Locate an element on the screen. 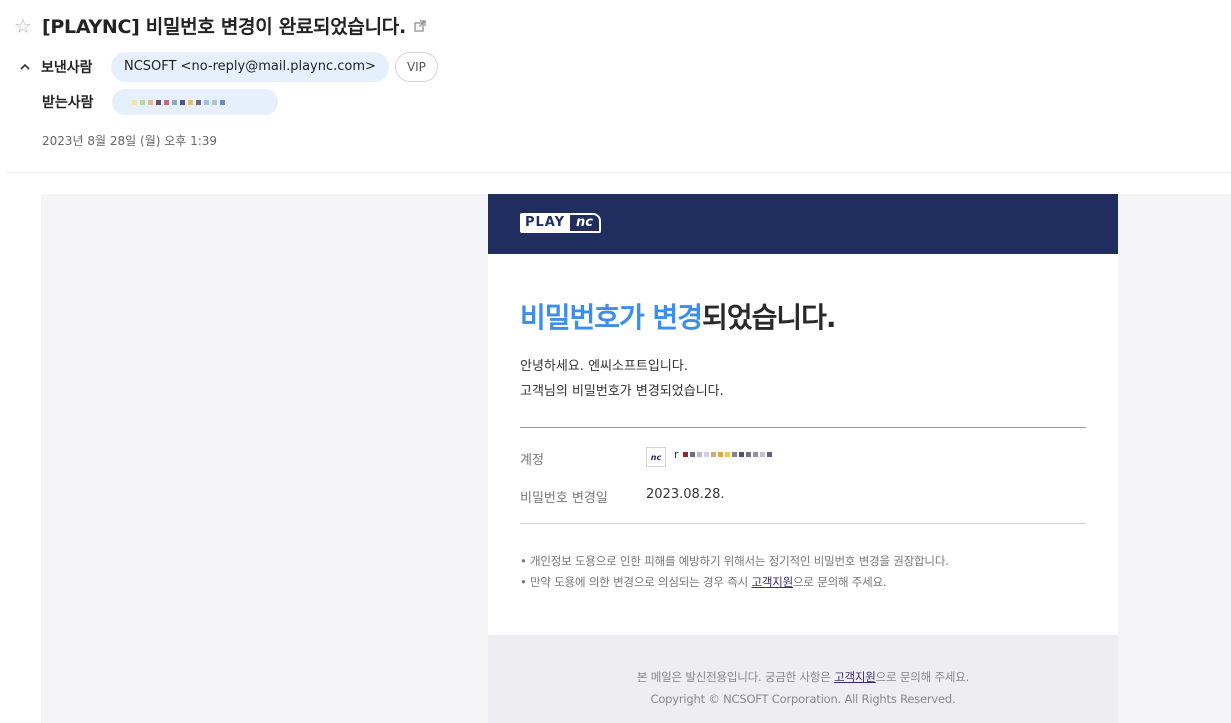 Image resolution: width=1231 pixels, height=723 pixels. account-value-redacted: r is located at coordinates (723, 454).